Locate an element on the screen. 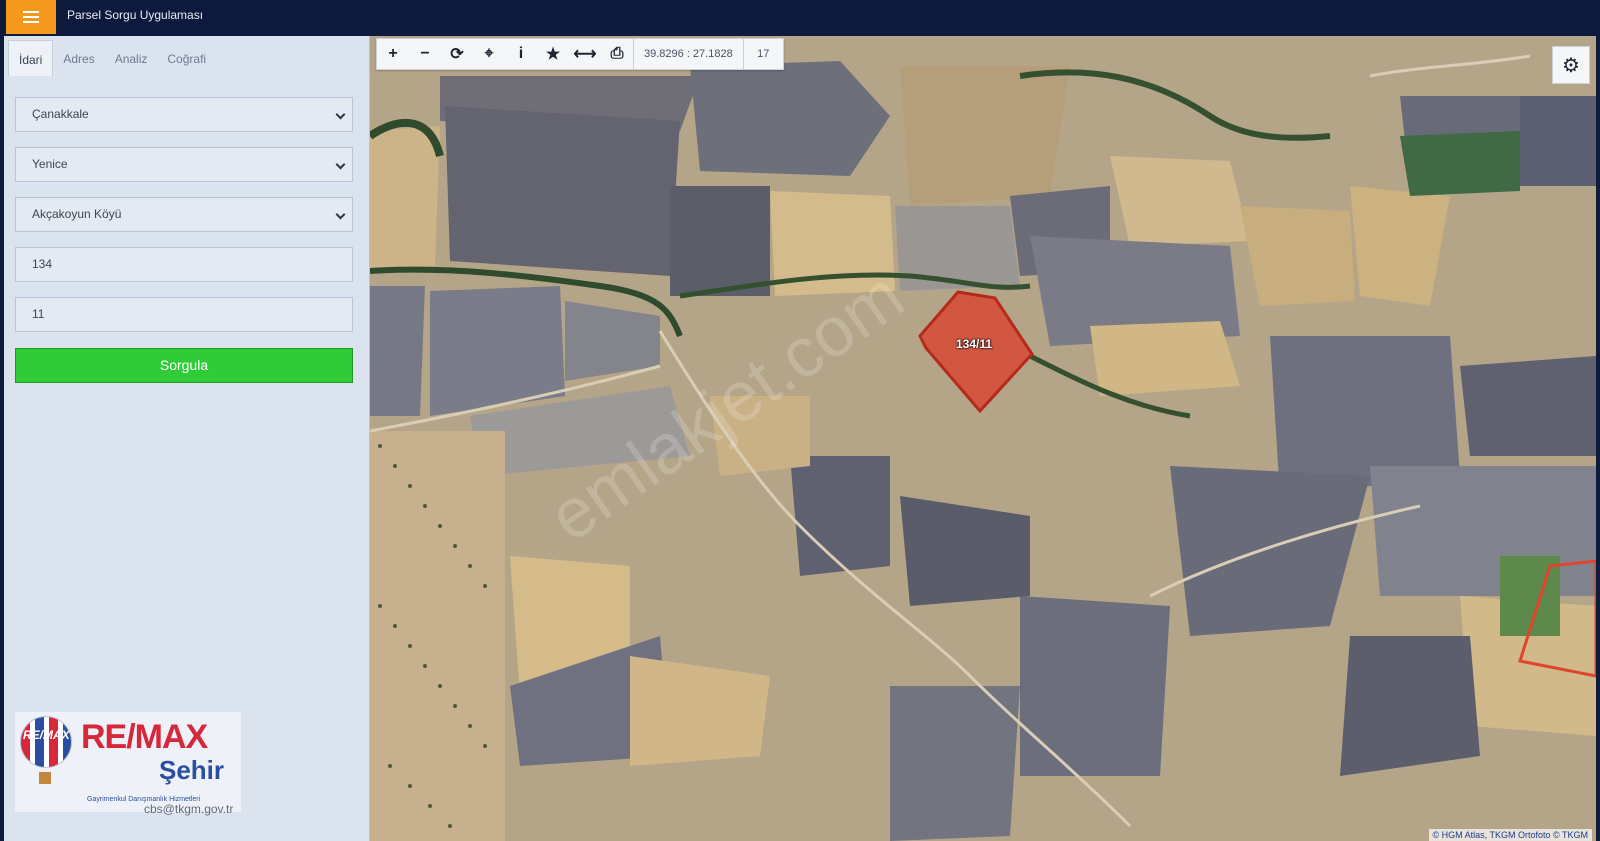 Image resolution: width=1600 pixels, height=841 pixels. parcel-value: 11 is located at coordinates (38, 314).